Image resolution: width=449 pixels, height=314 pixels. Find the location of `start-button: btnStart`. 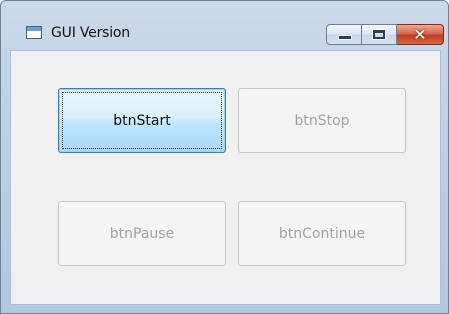

start-button: btnStart is located at coordinates (142, 120).